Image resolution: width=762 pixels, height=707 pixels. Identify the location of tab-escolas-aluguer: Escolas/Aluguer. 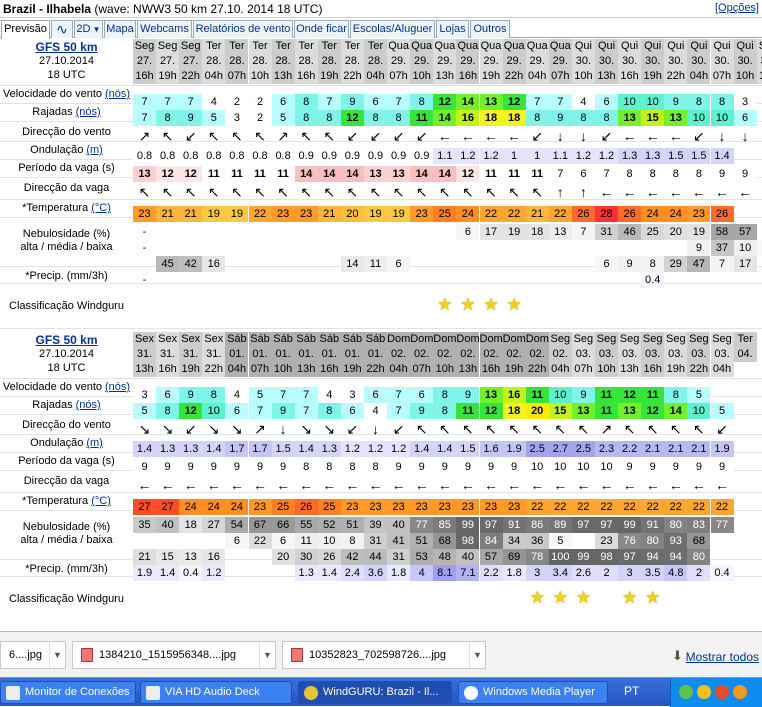
(392, 29).